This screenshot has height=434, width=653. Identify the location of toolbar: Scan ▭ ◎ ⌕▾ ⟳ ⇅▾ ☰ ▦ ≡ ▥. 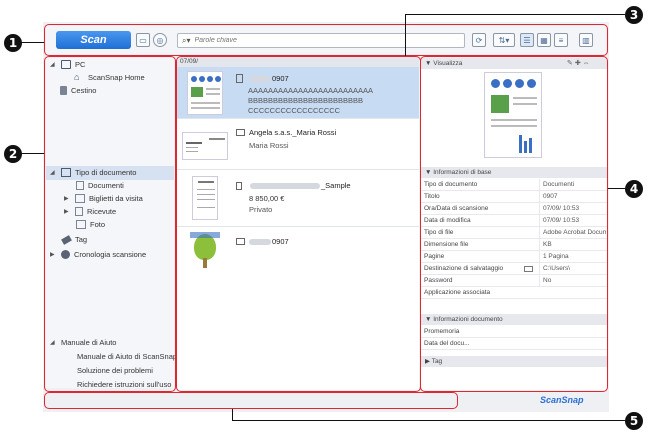
(326, 40).